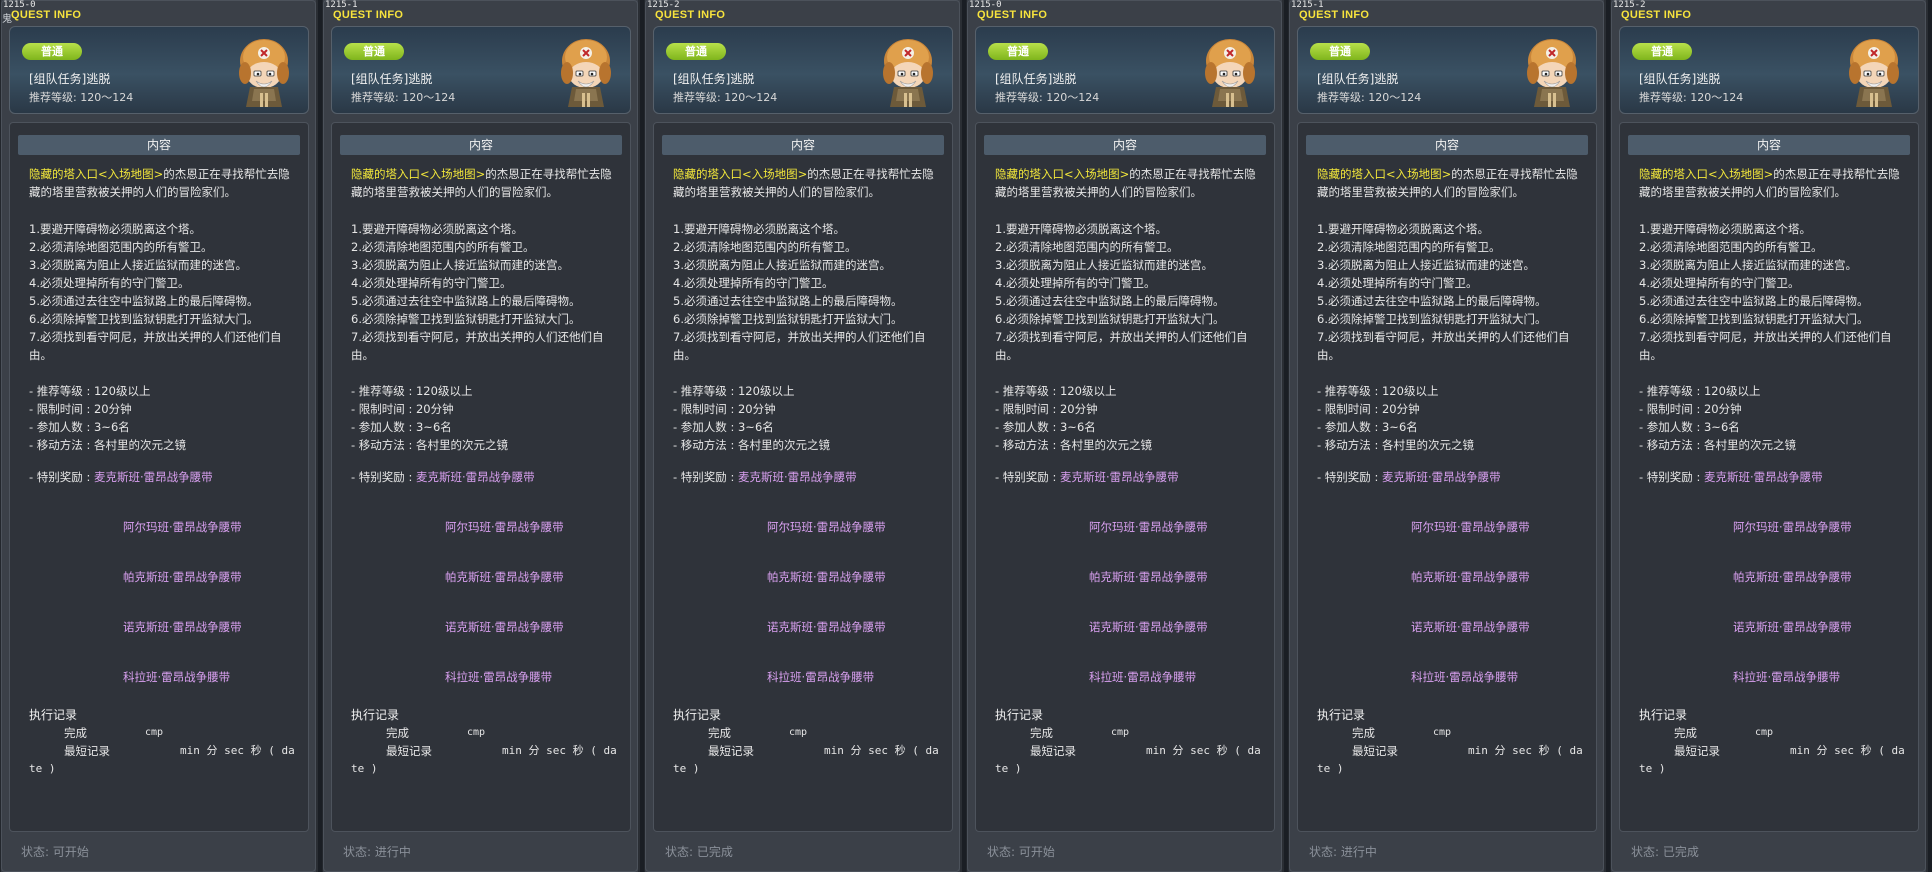 The height and width of the screenshot is (872, 1932). Describe the element at coordinates (1748, 265) in the screenshot. I see `quest-step: 3.必须脱离为阻止人接近监狱而建的迷宫。` at that location.